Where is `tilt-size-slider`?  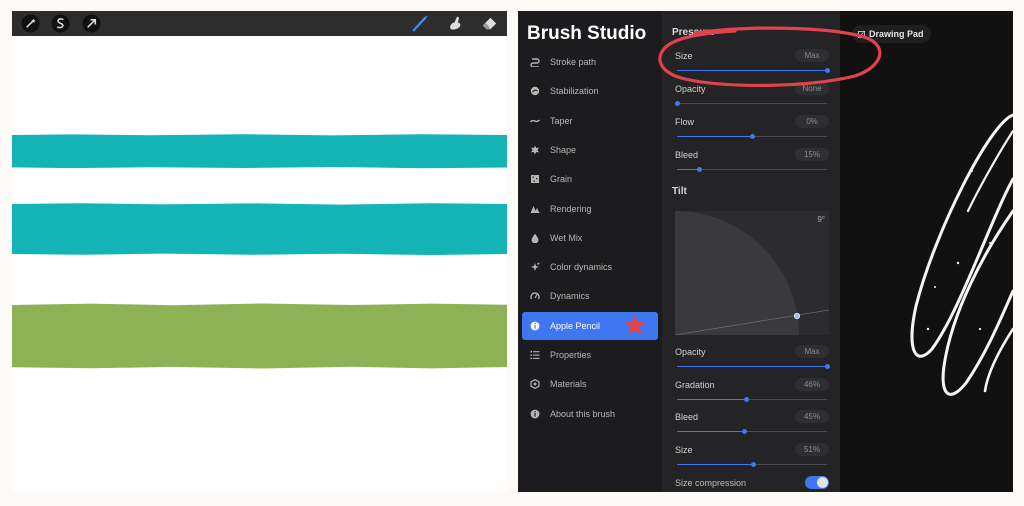
tilt-size-slider is located at coordinates (752, 465).